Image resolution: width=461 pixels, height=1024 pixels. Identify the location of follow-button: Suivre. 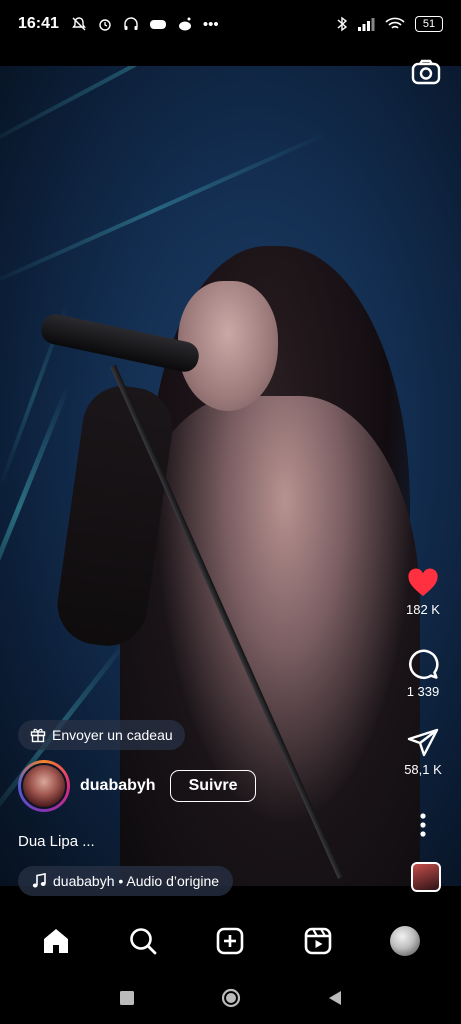
(213, 786).